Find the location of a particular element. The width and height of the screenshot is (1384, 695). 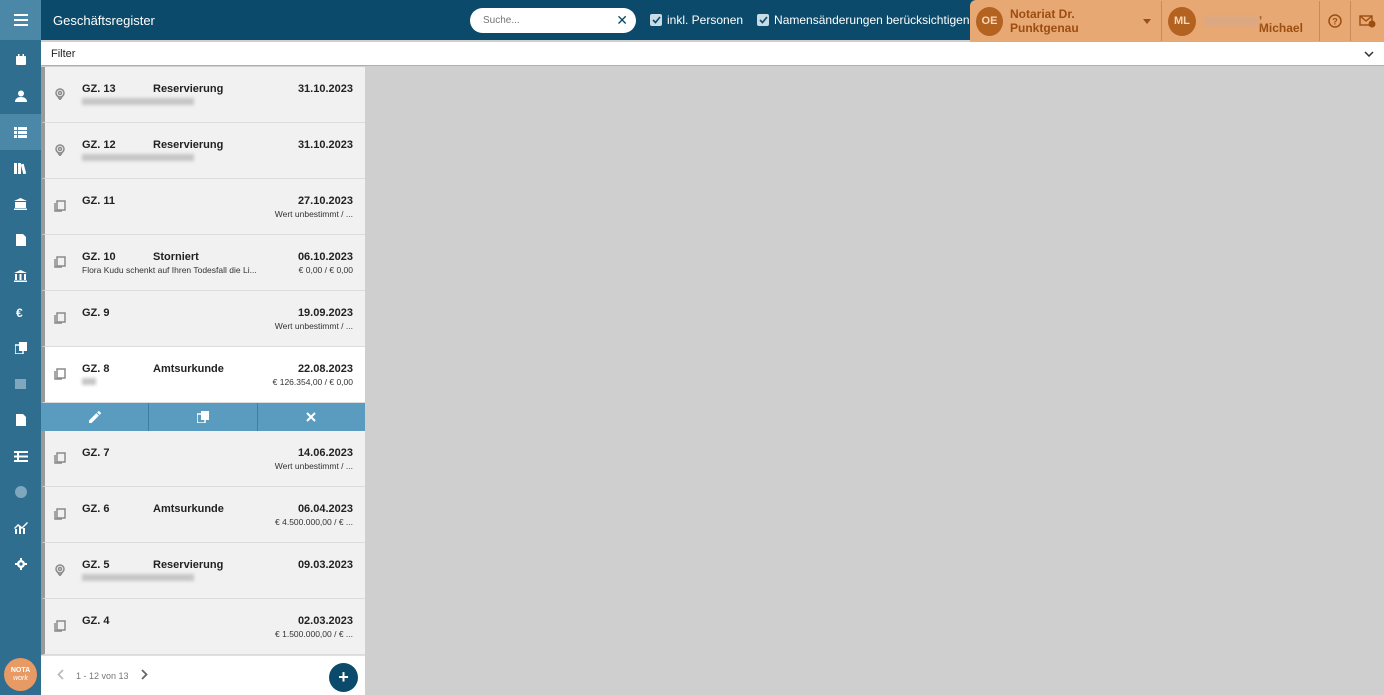

institution-icon is located at coordinates (20, 276).